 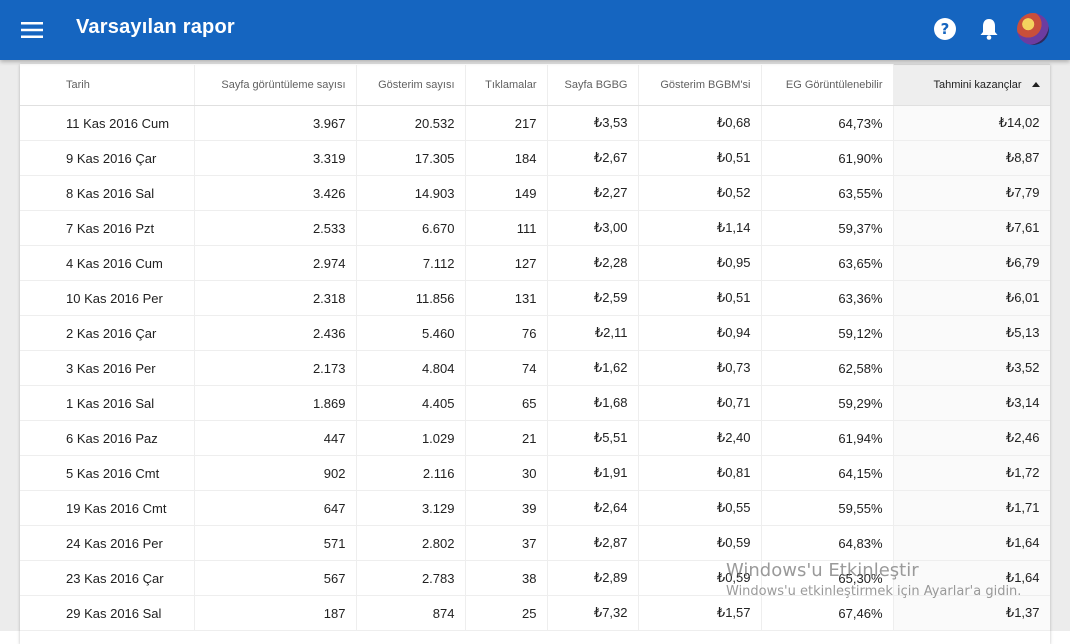 What do you see at coordinates (155, 27) in the screenshot?
I see `page-title: Varsayılan rapor` at bounding box center [155, 27].